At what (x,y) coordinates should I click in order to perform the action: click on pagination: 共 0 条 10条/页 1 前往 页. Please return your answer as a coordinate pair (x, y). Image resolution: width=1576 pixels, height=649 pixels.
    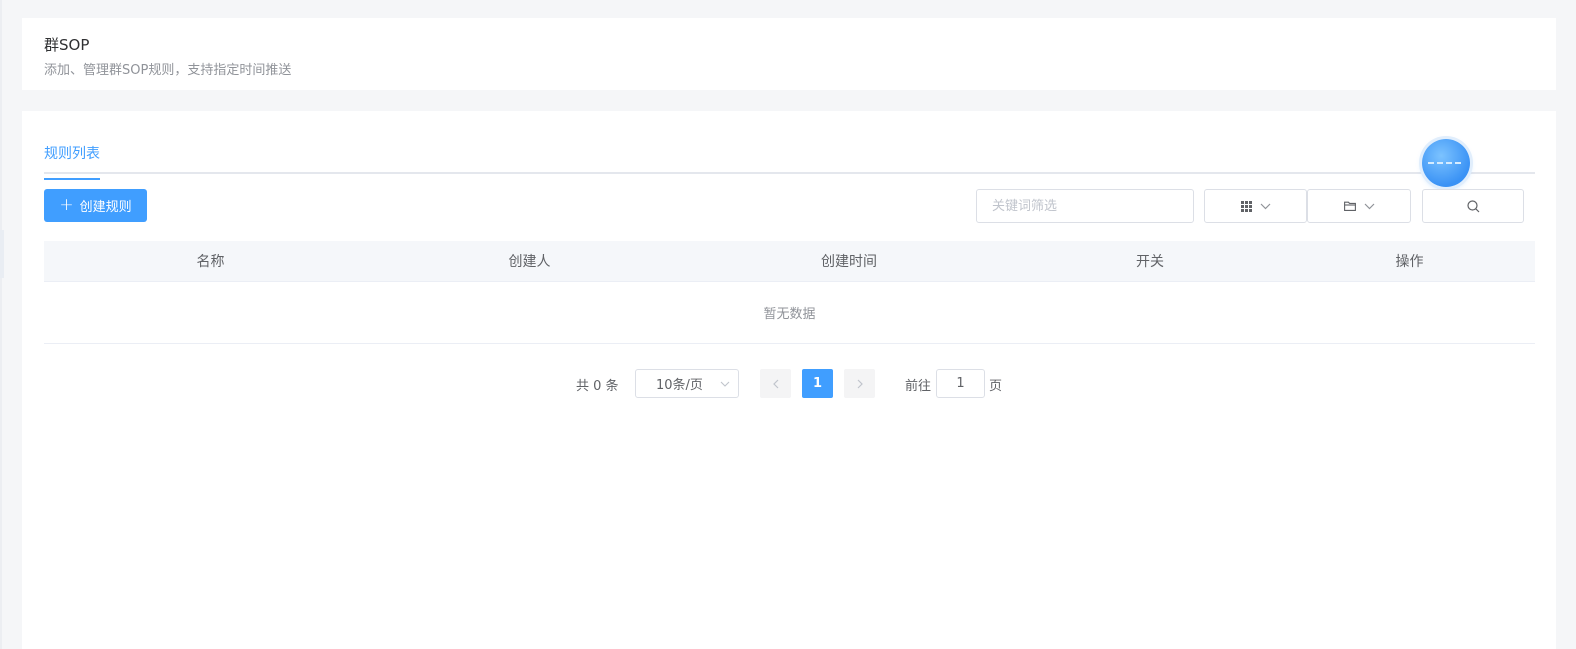
    Looking at the image, I should click on (789, 383).